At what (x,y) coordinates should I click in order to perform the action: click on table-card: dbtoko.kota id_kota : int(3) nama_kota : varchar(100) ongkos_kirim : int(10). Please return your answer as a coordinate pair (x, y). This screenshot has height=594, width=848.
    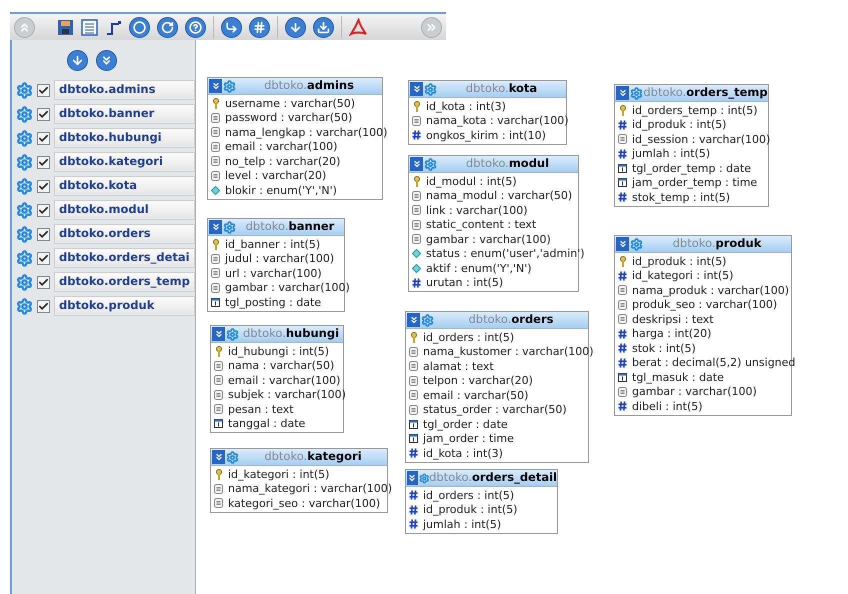
    Looking at the image, I should click on (487, 112).